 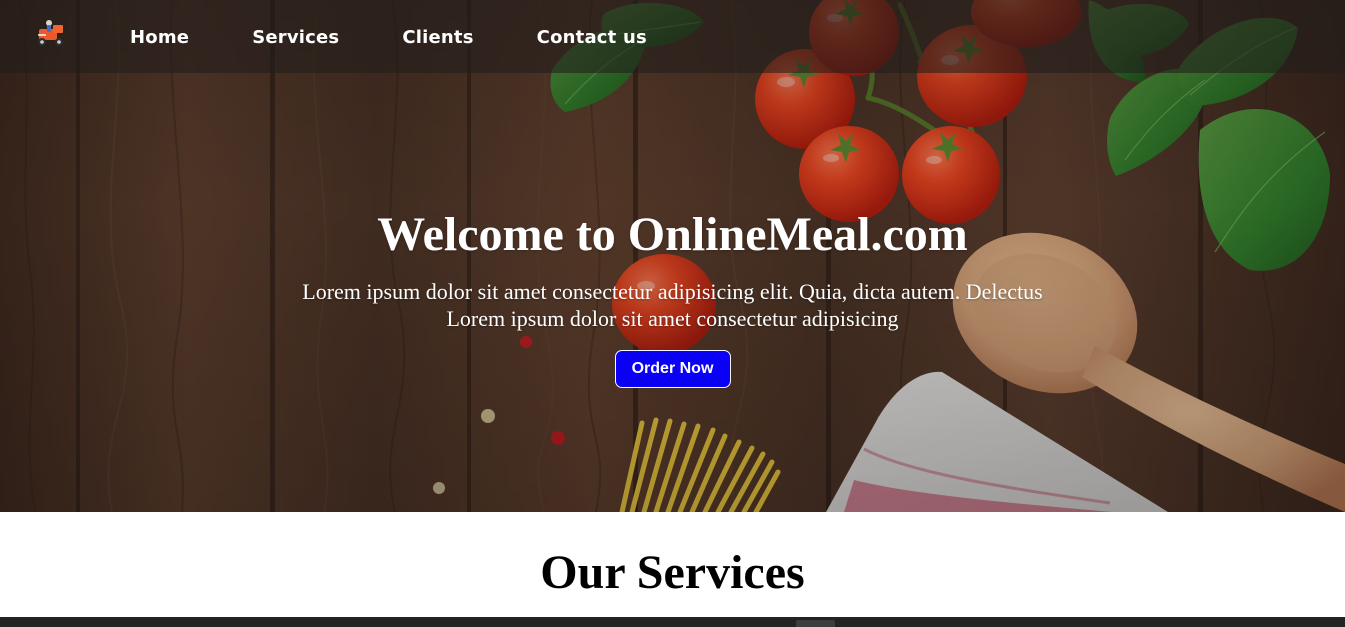 What do you see at coordinates (51, 34) in the screenshot?
I see `delivery-scooter-icon` at bounding box center [51, 34].